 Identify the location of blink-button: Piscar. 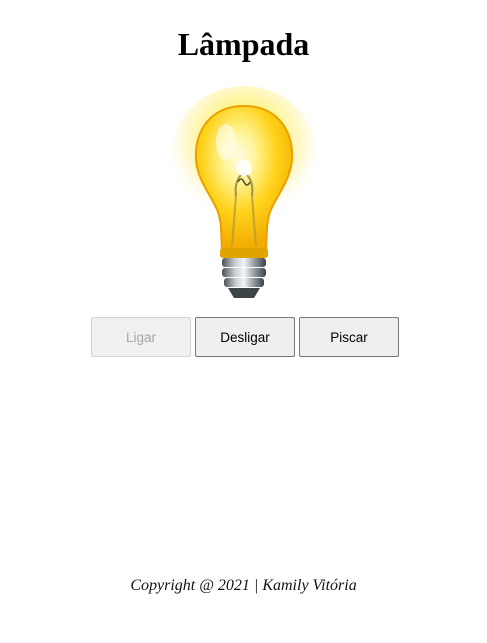
(349, 337).